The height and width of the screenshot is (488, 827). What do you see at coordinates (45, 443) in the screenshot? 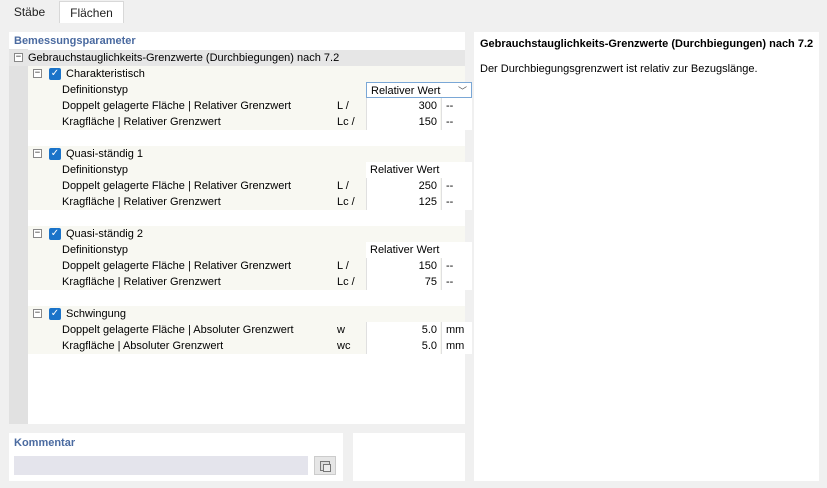
I see `comment-title: Kommentar` at bounding box center [45, 443].